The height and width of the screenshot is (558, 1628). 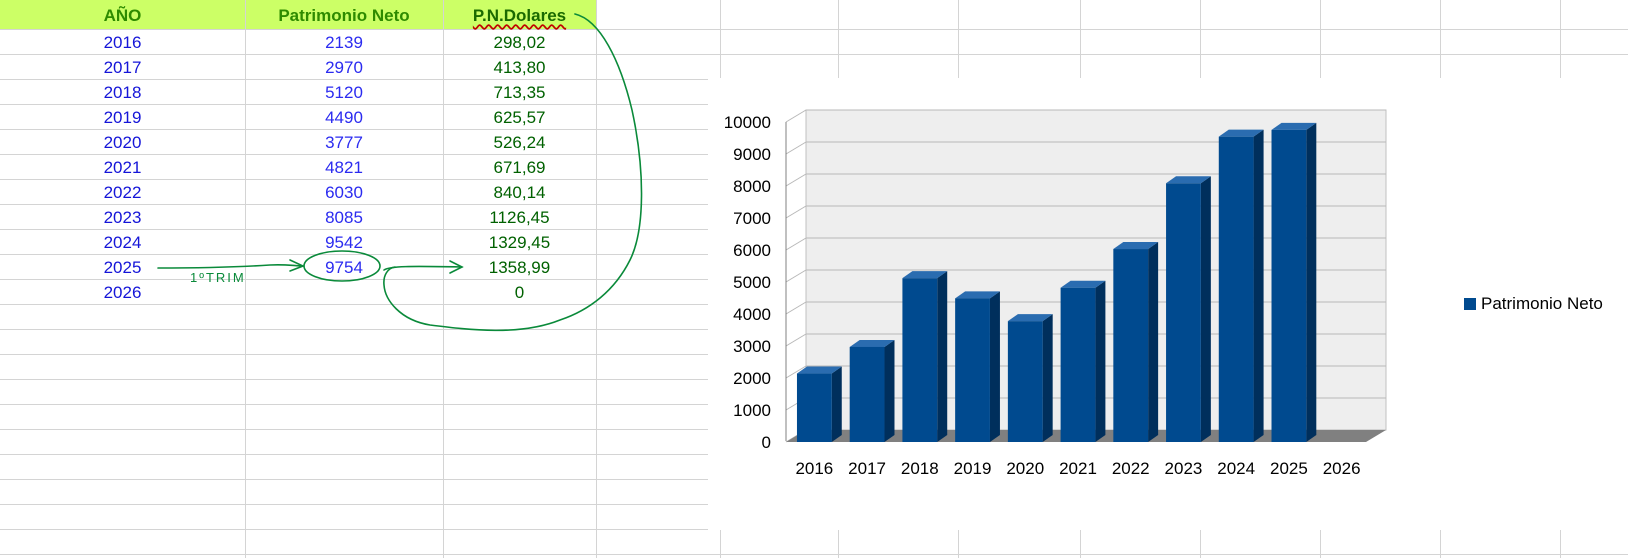 I want to click on trim-annotation: 1ºTRIM, so click(x=218, y=277).